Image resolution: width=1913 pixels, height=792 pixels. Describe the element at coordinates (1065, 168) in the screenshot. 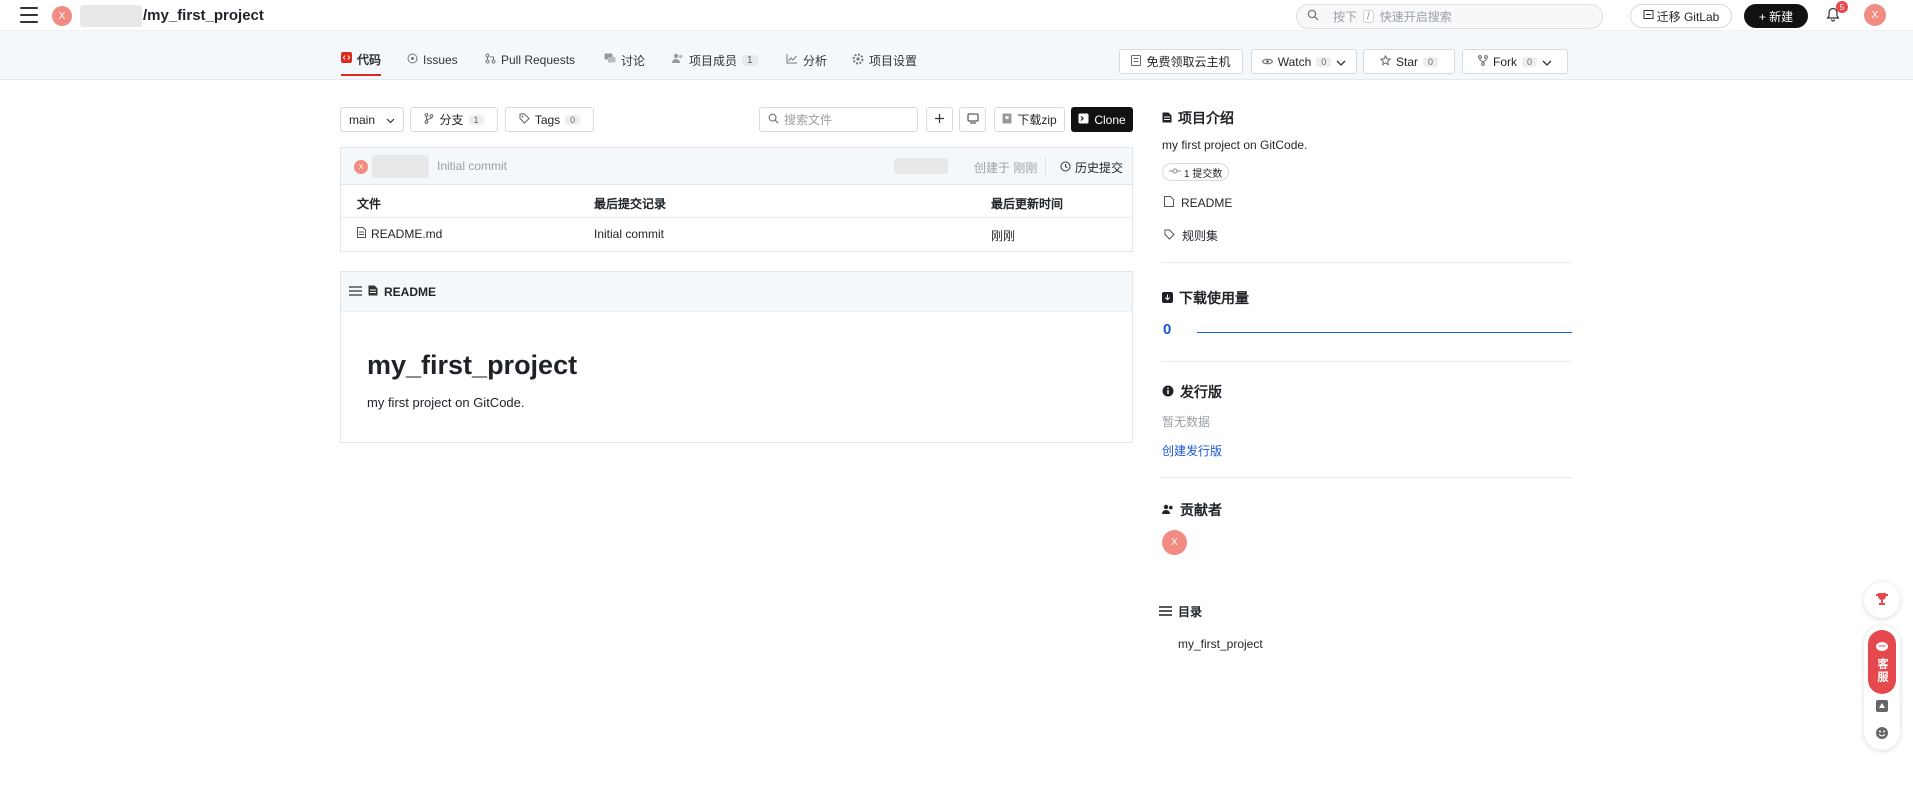

I see `clock-icon` at that location.